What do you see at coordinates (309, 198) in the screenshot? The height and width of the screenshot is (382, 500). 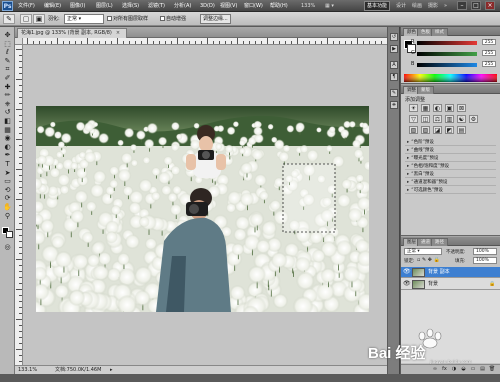 I see `marquee-selection` at bounding box center [309, 198].